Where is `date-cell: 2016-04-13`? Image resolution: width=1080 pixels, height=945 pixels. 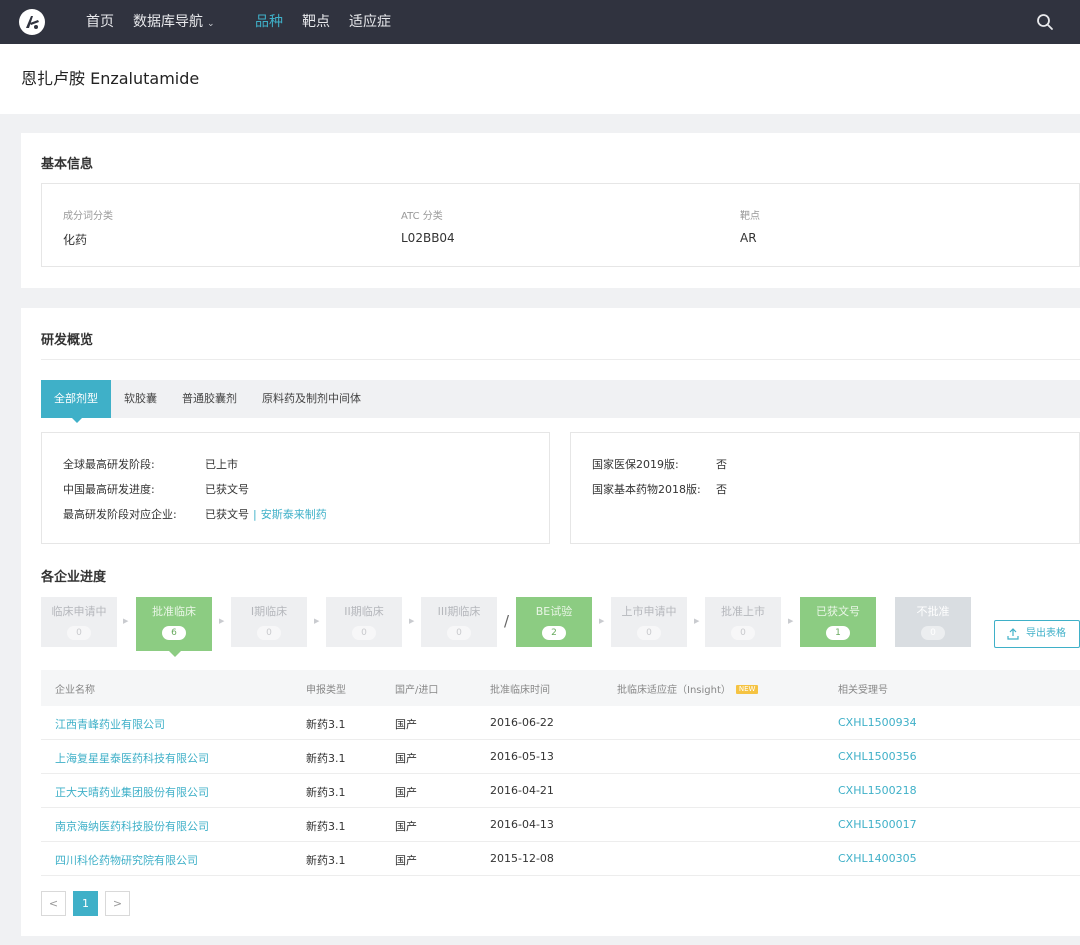 date-cell: 2016-04-13 is located at coordinates (522, 824).